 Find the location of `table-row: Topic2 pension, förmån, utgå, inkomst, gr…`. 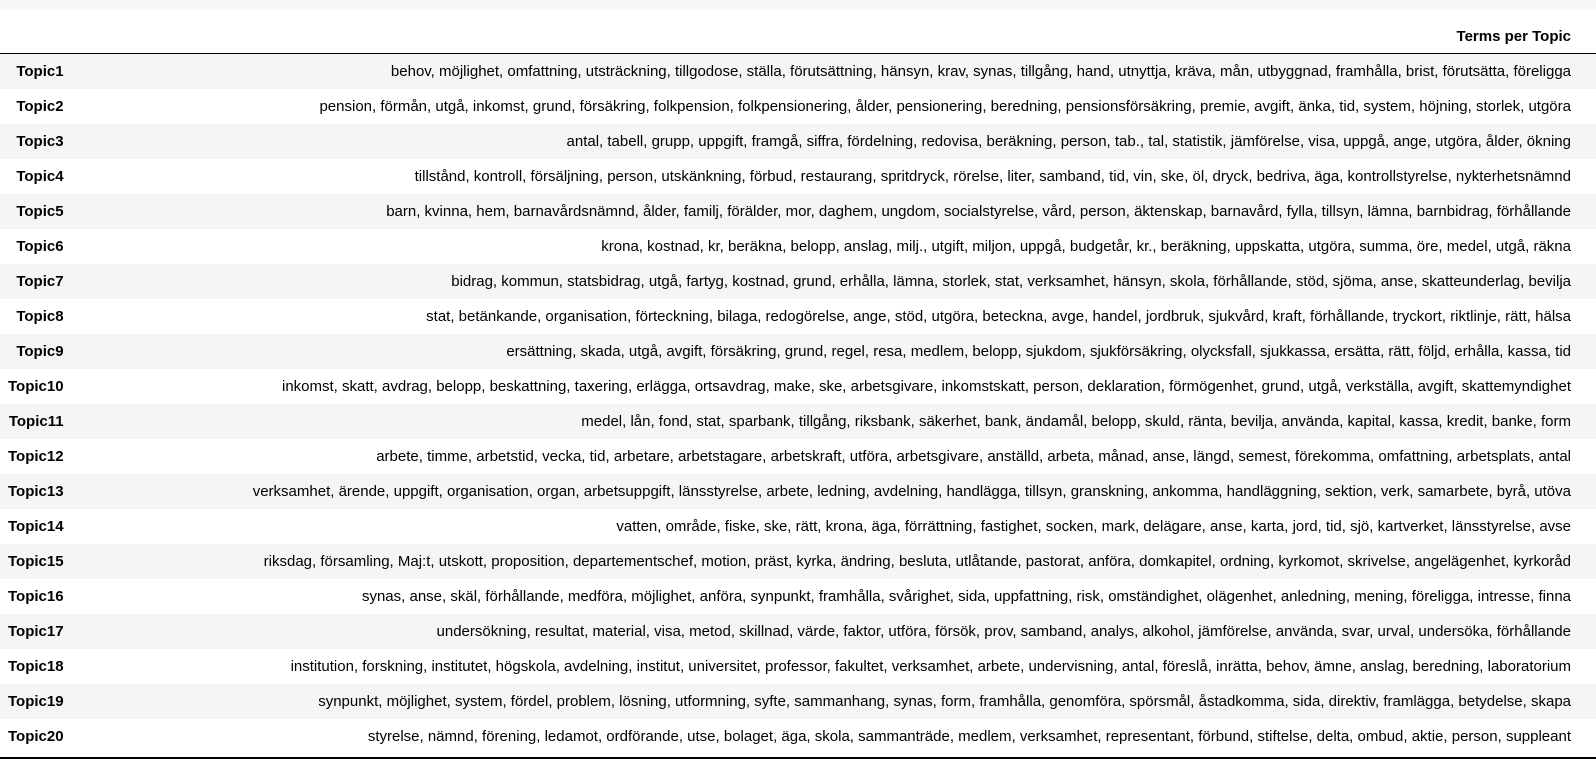

table-row: Topic2 pension, förmån, utgå, inkomst, gr… is located at coordinates (798, 106).